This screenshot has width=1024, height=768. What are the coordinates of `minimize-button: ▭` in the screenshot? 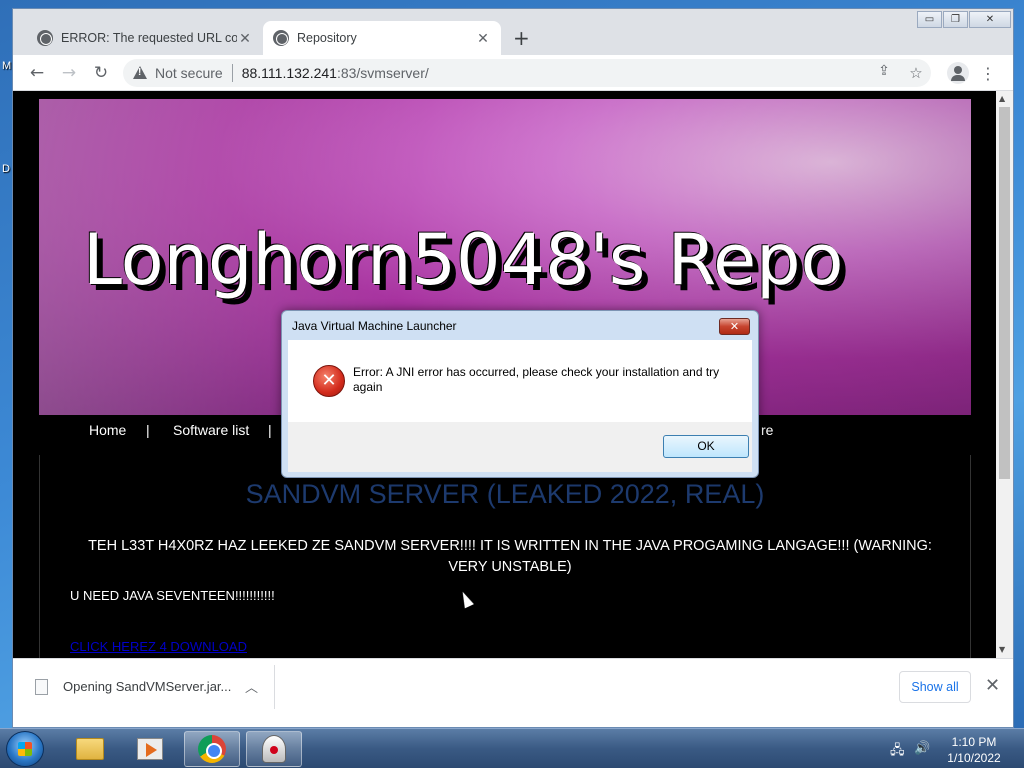 It's located at (929, 19).